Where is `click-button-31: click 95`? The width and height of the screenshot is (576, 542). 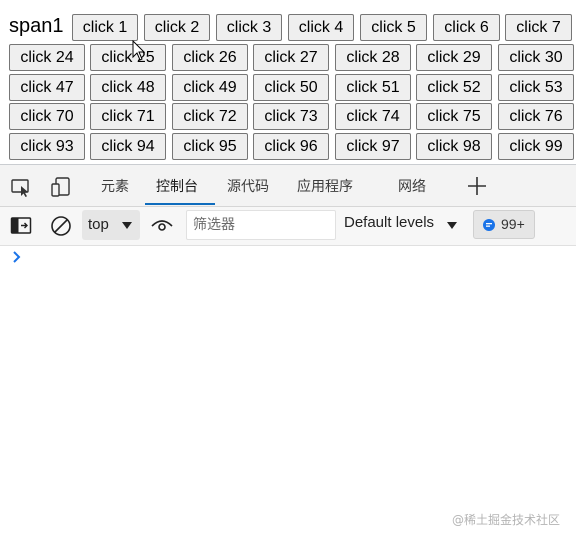 click-button-31: click 95 is located at coordinates (210, 146).